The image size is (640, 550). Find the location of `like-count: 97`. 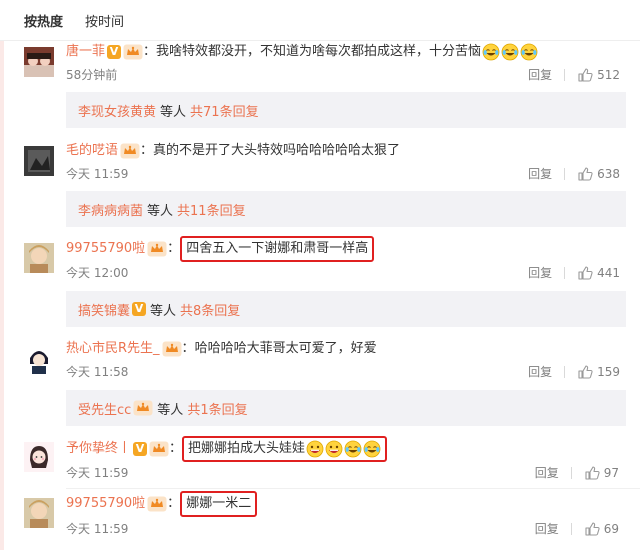

like-count: 97 is located at coordinates (611, 472).